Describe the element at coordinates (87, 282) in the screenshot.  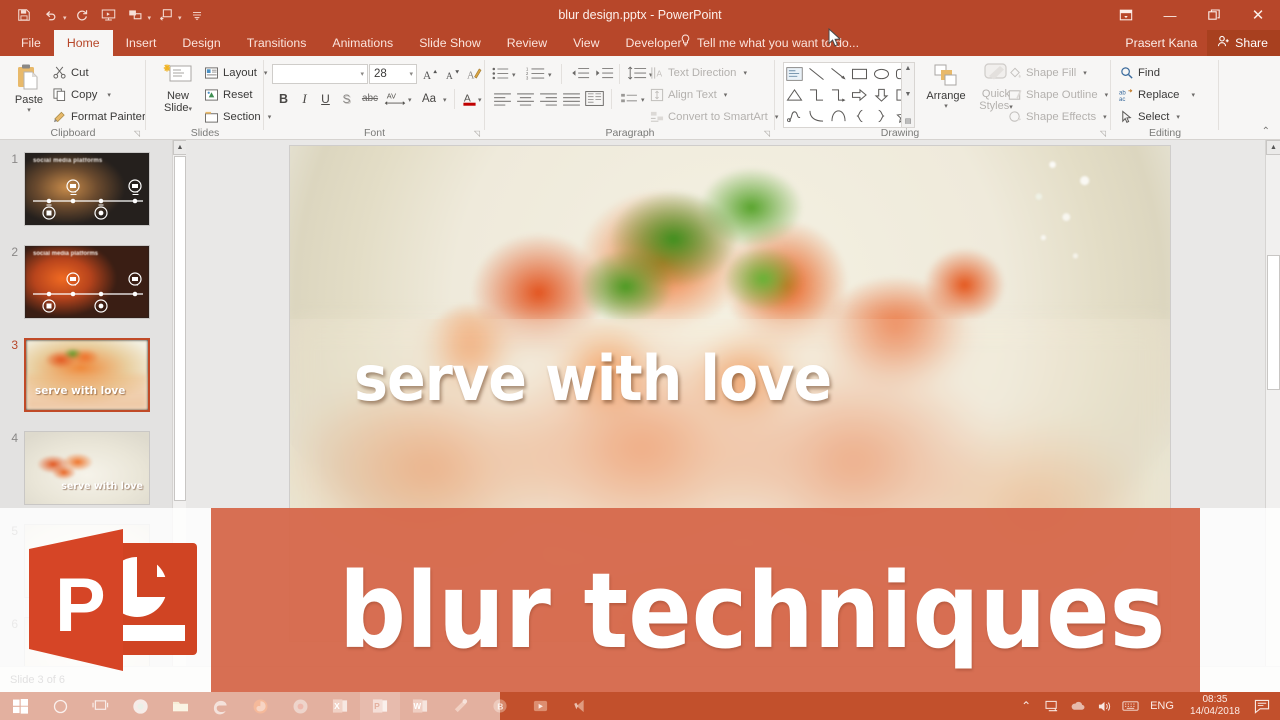
I see `slide-thumbnail-2: social media platforms` at that location.